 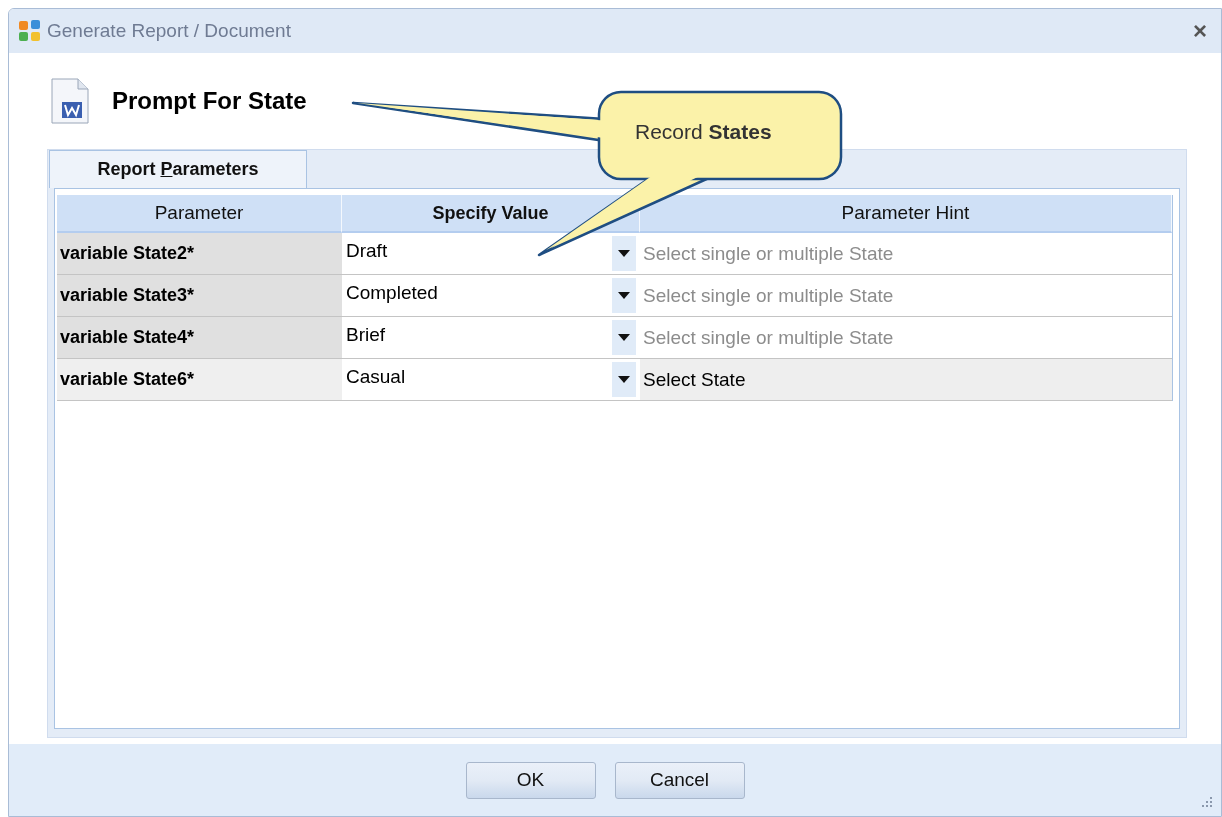 What do you see at coordinates (1207, 802) in the screenshot?
I see `resize-grip-icon` at bounding box center [1207, 802].